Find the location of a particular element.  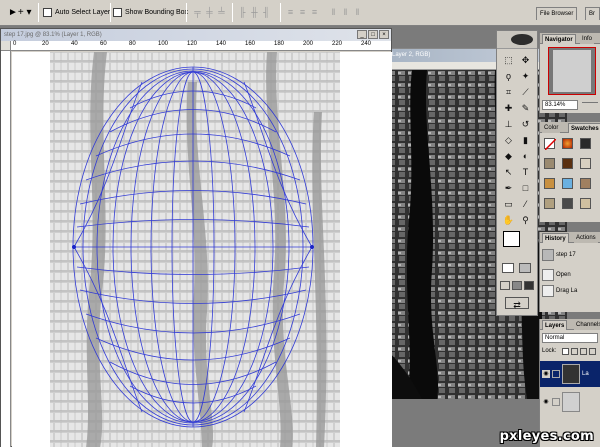

path-select-icon: ↖ is located at coordinates (508, 172).